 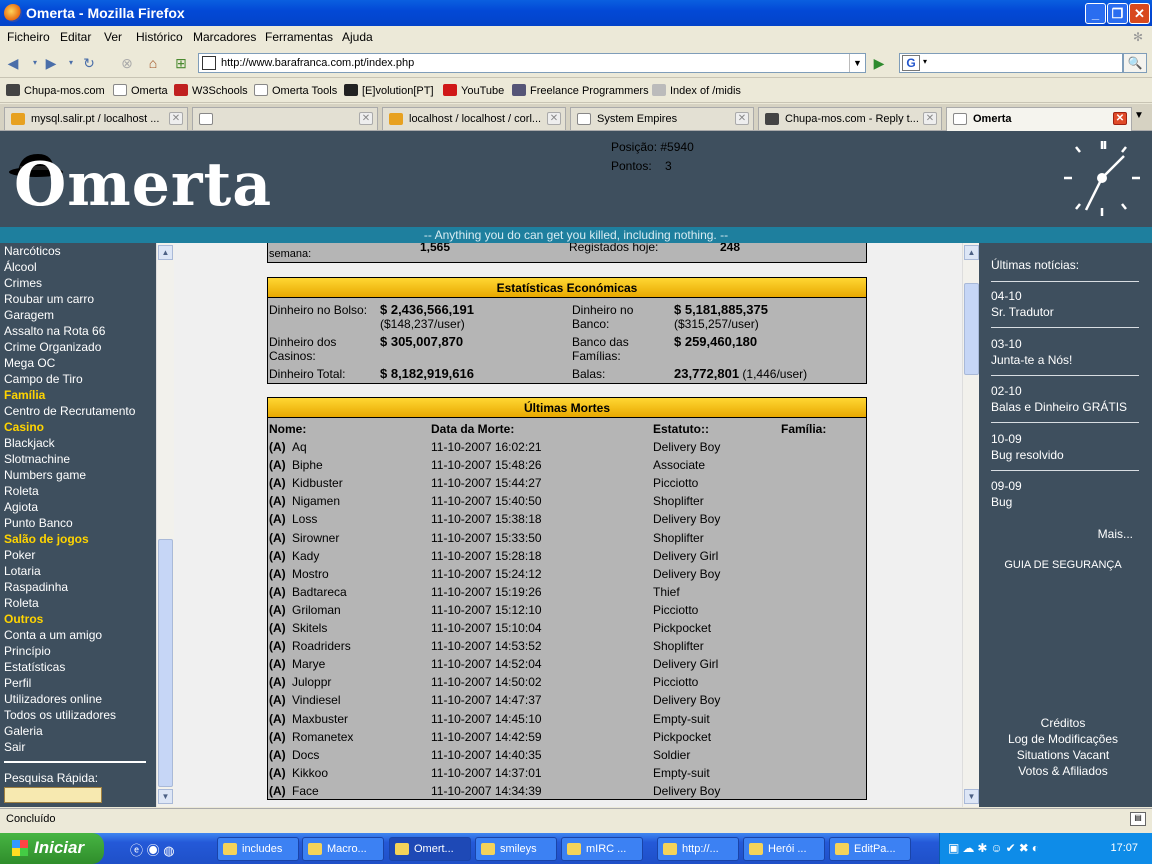 I want to click on menu-view: Ver, so click(x=113, y=35).